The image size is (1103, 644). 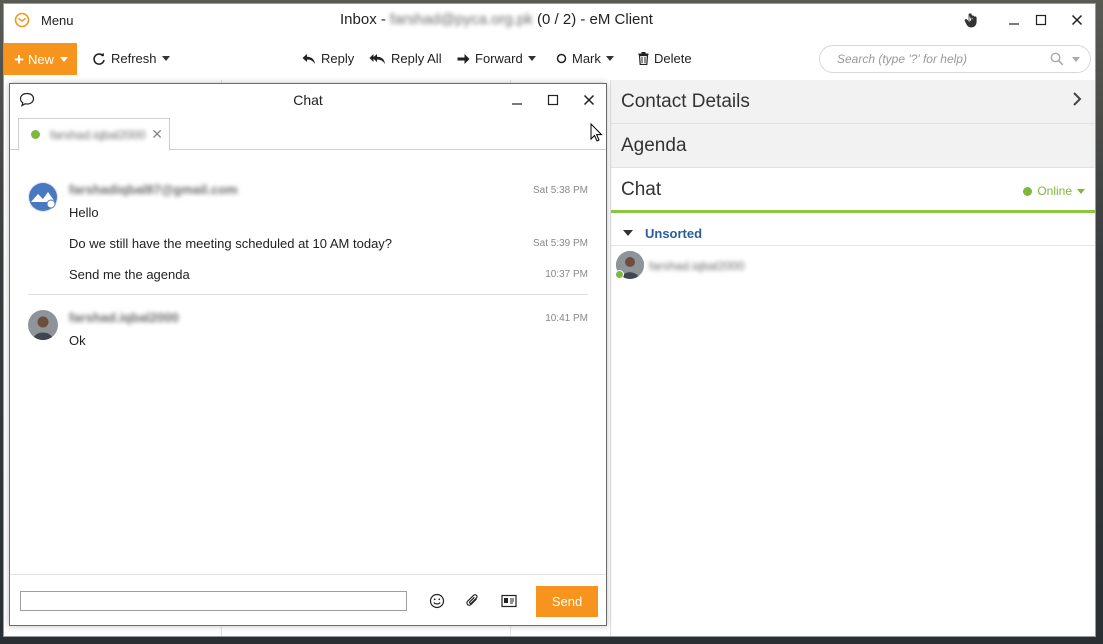 I want to click on chat-tab-label: farshad.iqbal2000, so click(x=98, y=134).